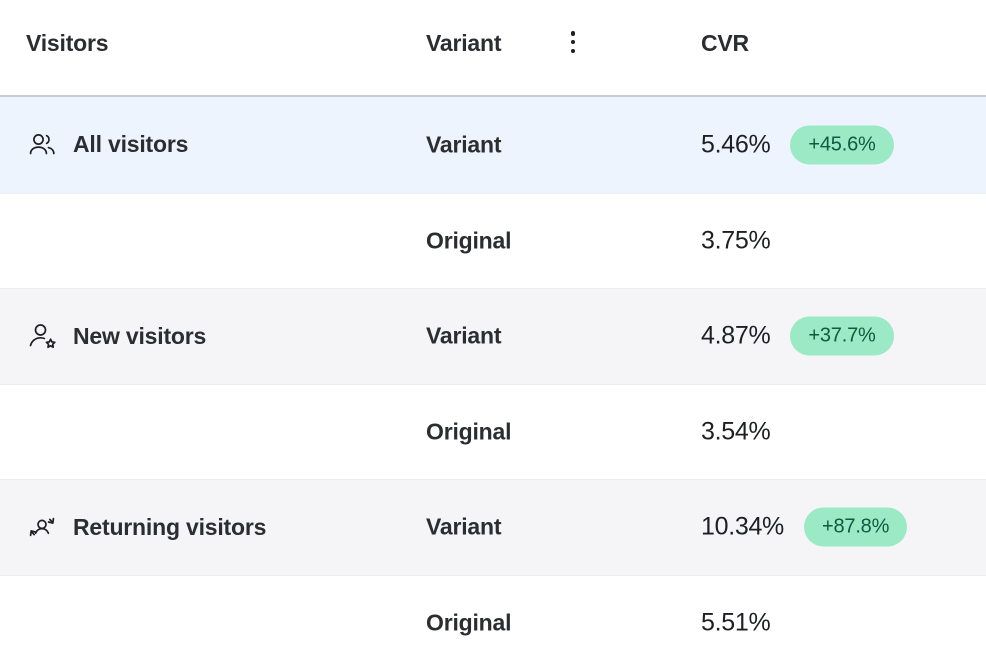 The image size is (986, 670). I want to click on cvr-uplift-badge: +37.7%, so click(841, 336).